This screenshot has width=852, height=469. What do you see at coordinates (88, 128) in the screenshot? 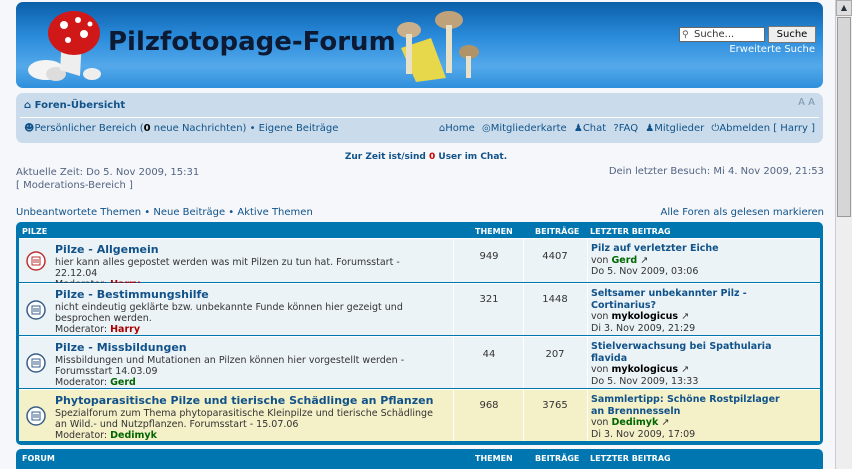
I see `personal-area-link: Persönlicher Bereich (` at bounding box center [88, 128].